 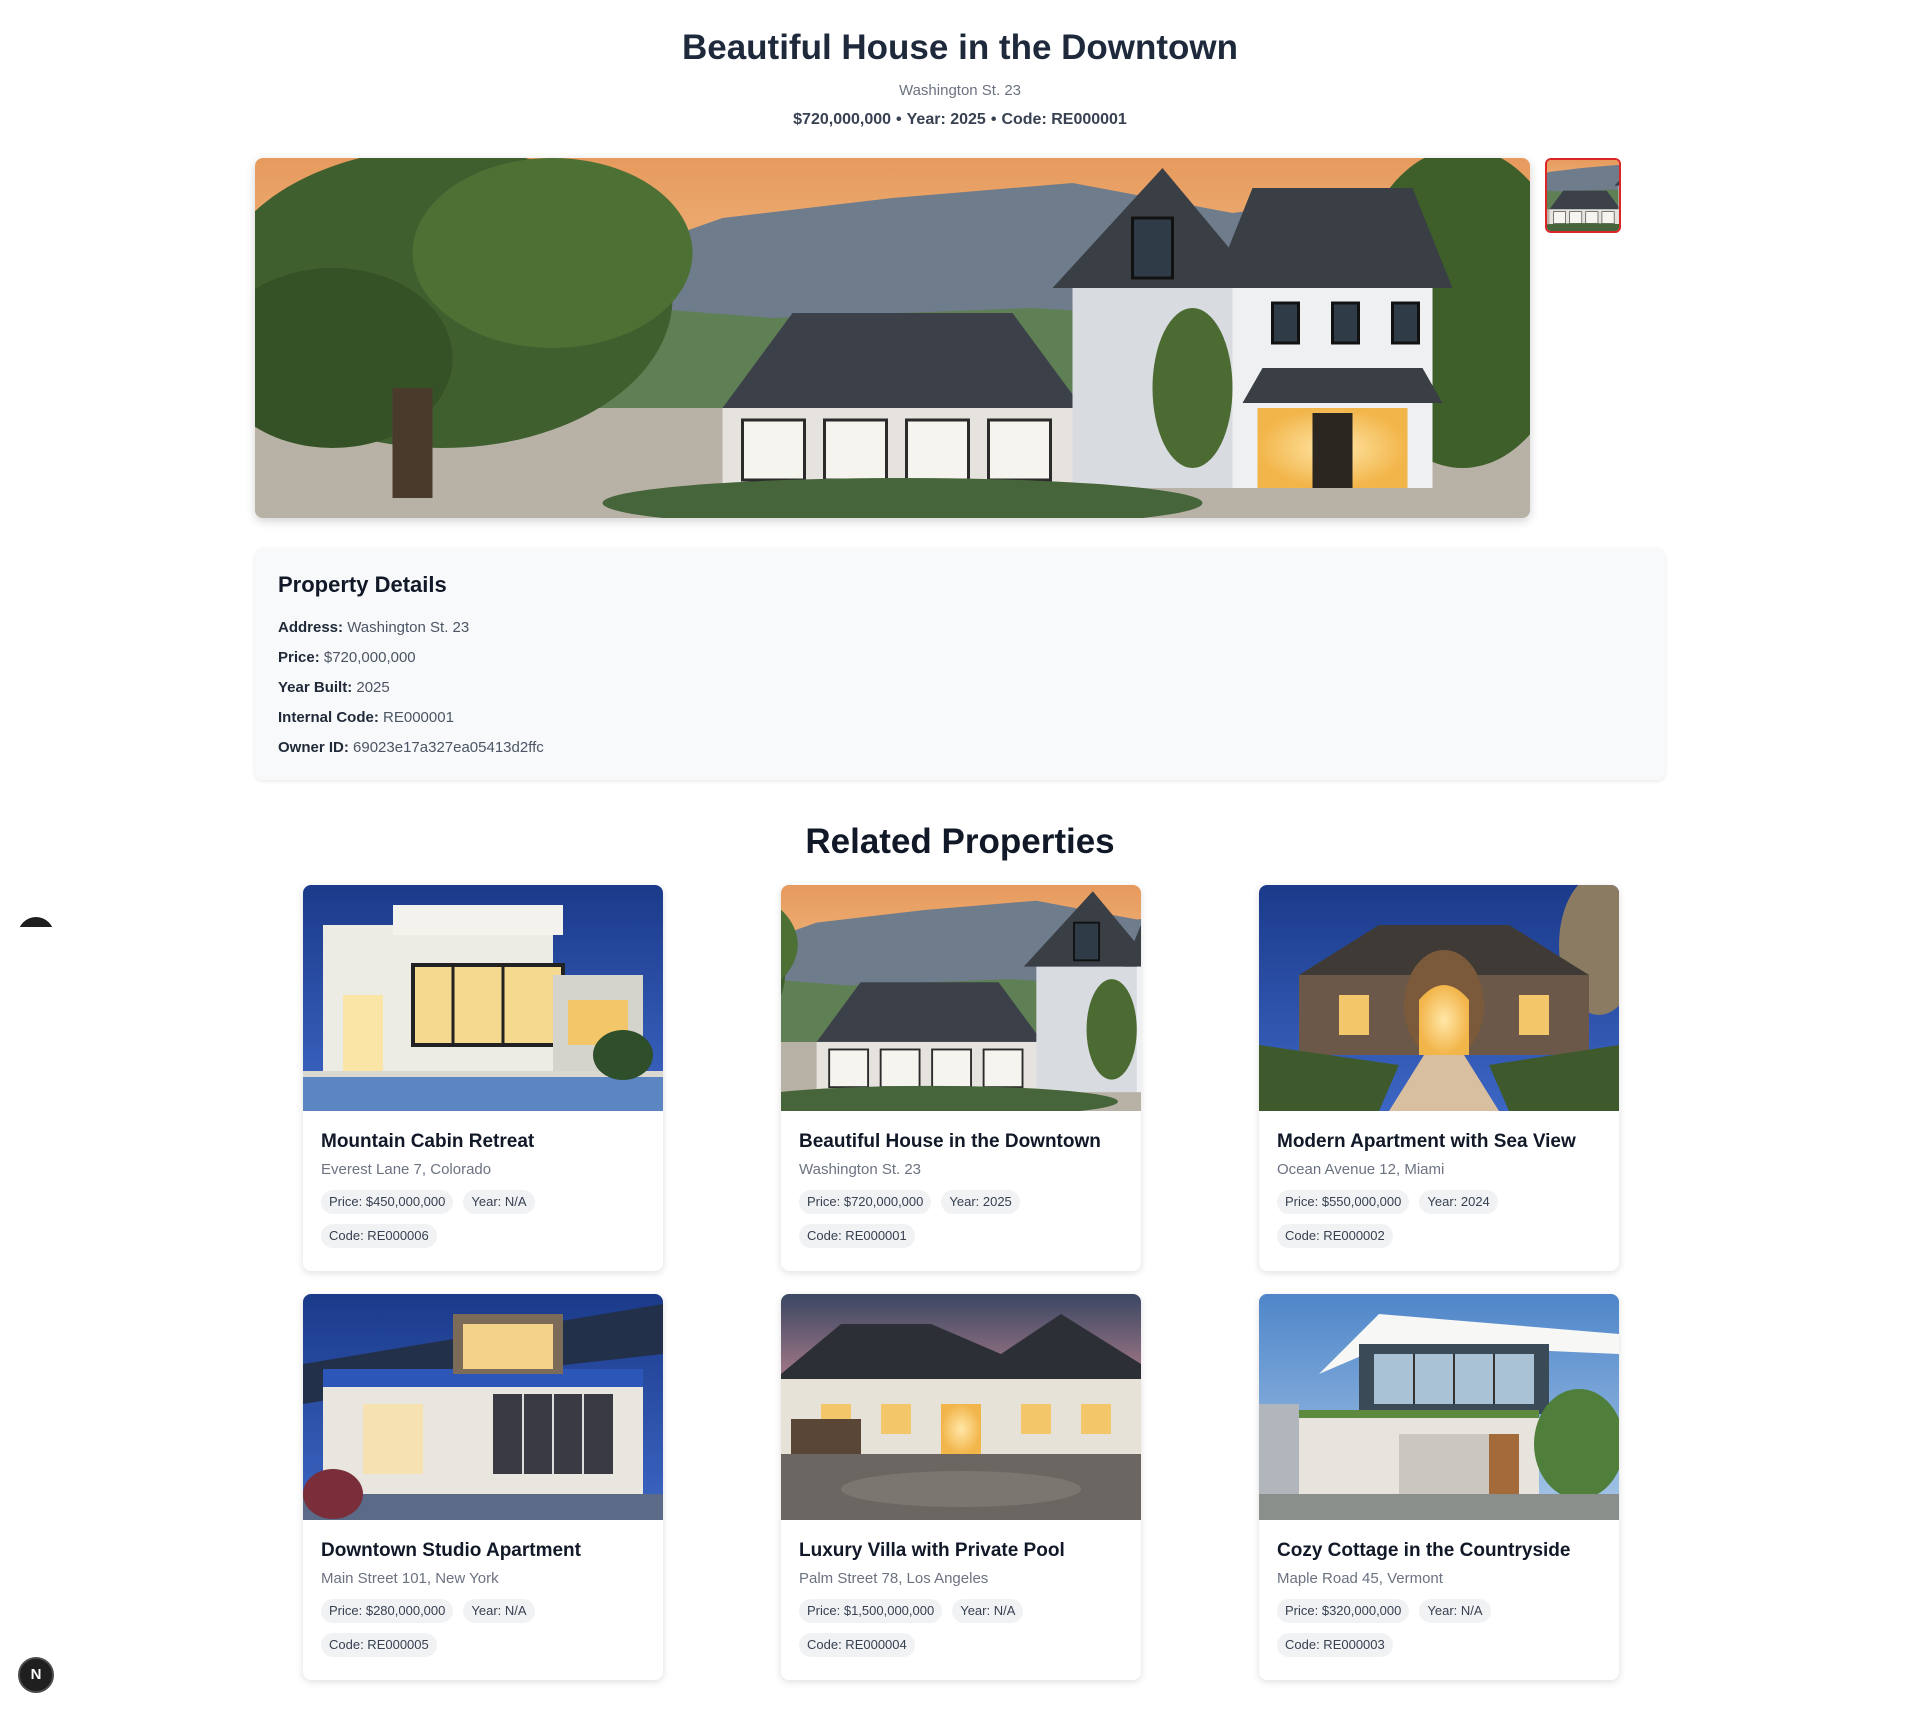 I want to click on card-address: Maple Road 45, Vermont, so click(x=1360, y=1578).